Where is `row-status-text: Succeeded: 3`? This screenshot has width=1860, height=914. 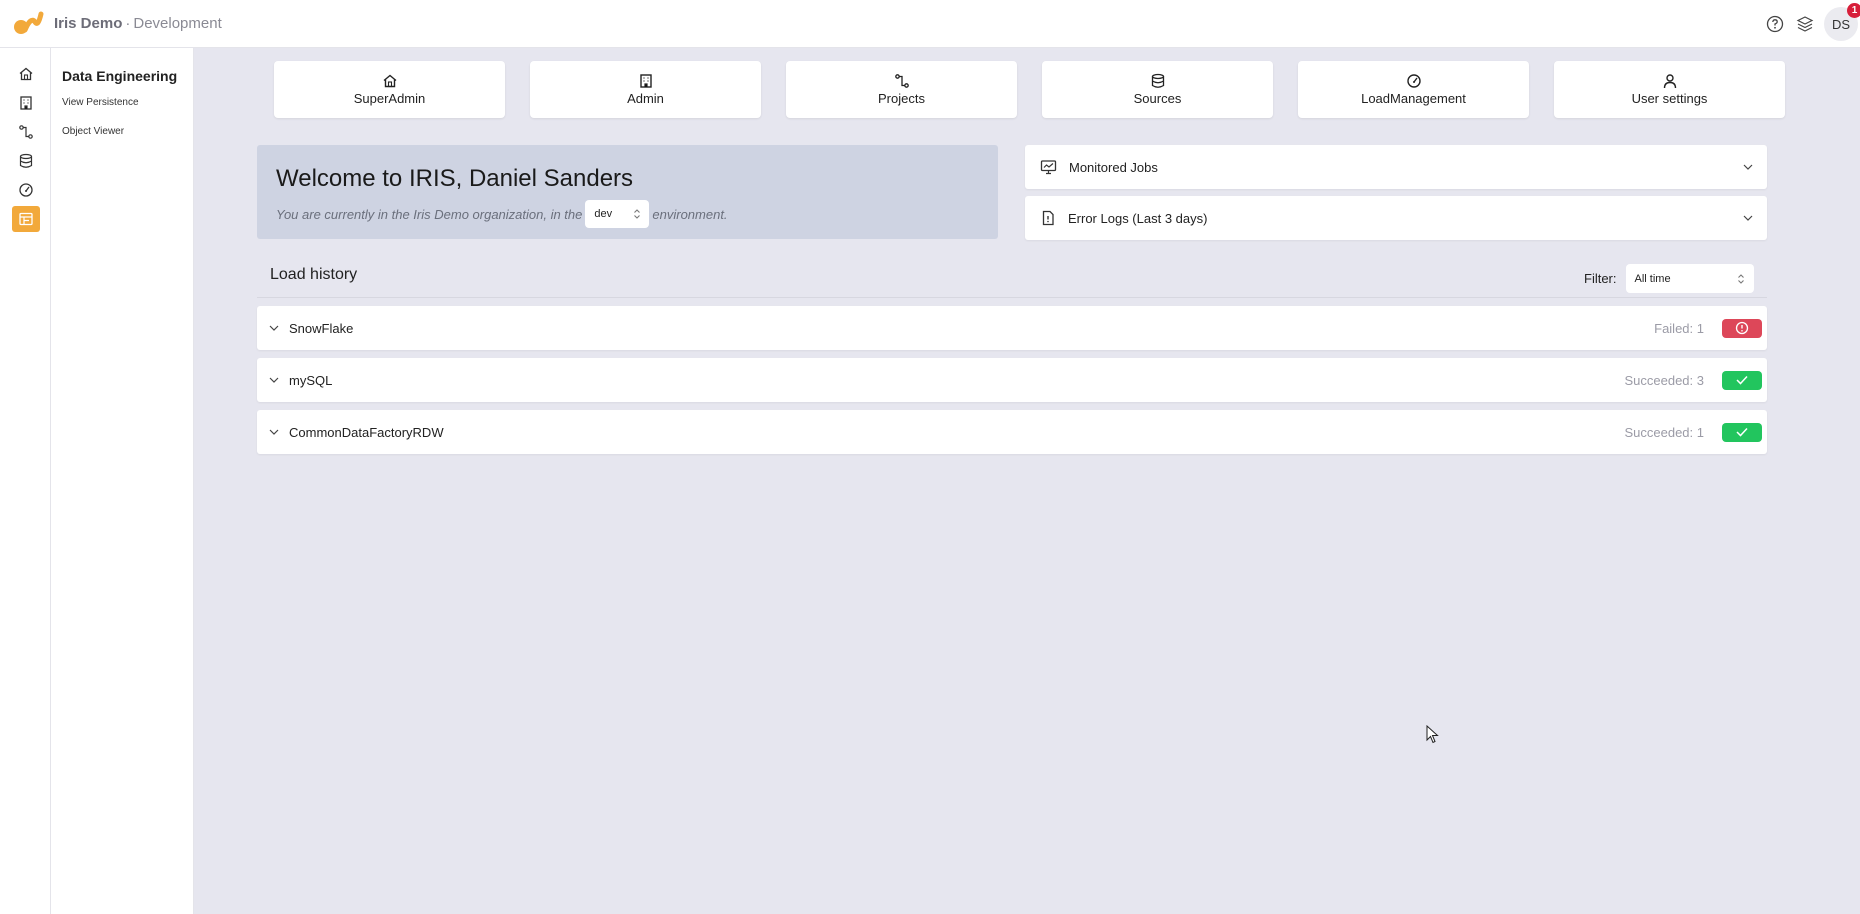
row-status-text: Succeeded: 3 is located at coordinates (1664, 380).